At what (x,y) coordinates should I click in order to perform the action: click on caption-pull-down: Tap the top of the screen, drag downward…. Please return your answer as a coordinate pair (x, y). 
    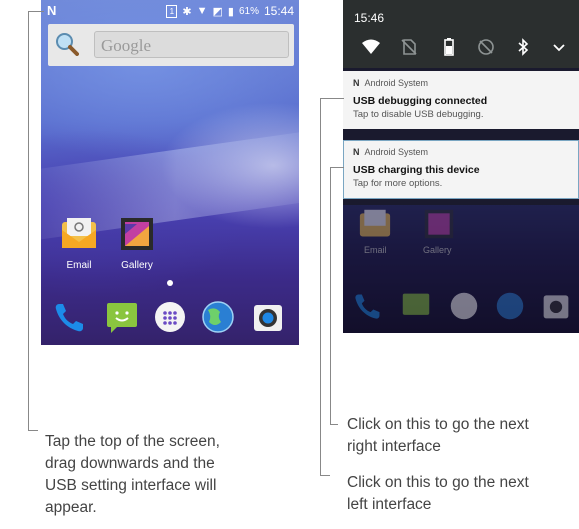
    Looking at the image, I should click on (132, 474).